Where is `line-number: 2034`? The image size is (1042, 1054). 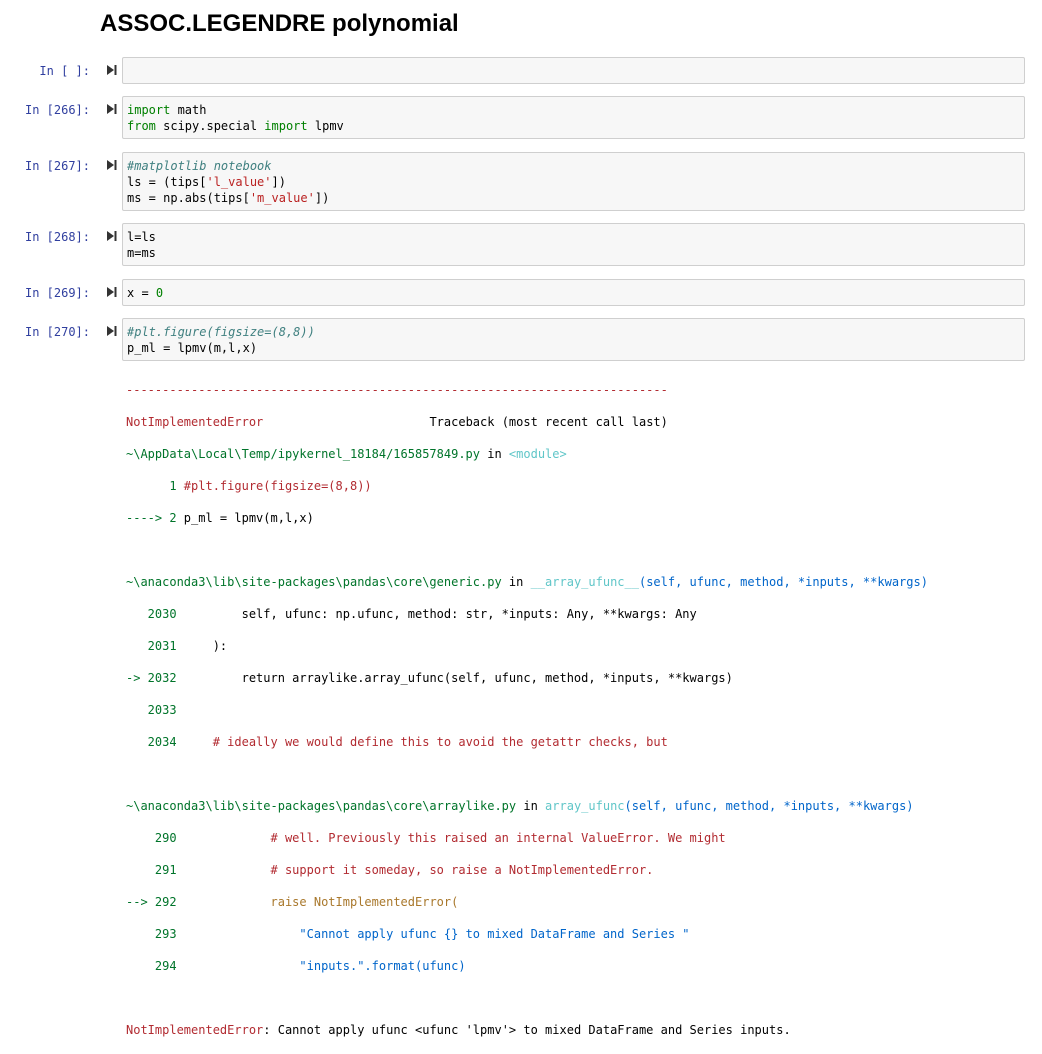 line-number: 2034 is located at coordinates (151, 742).